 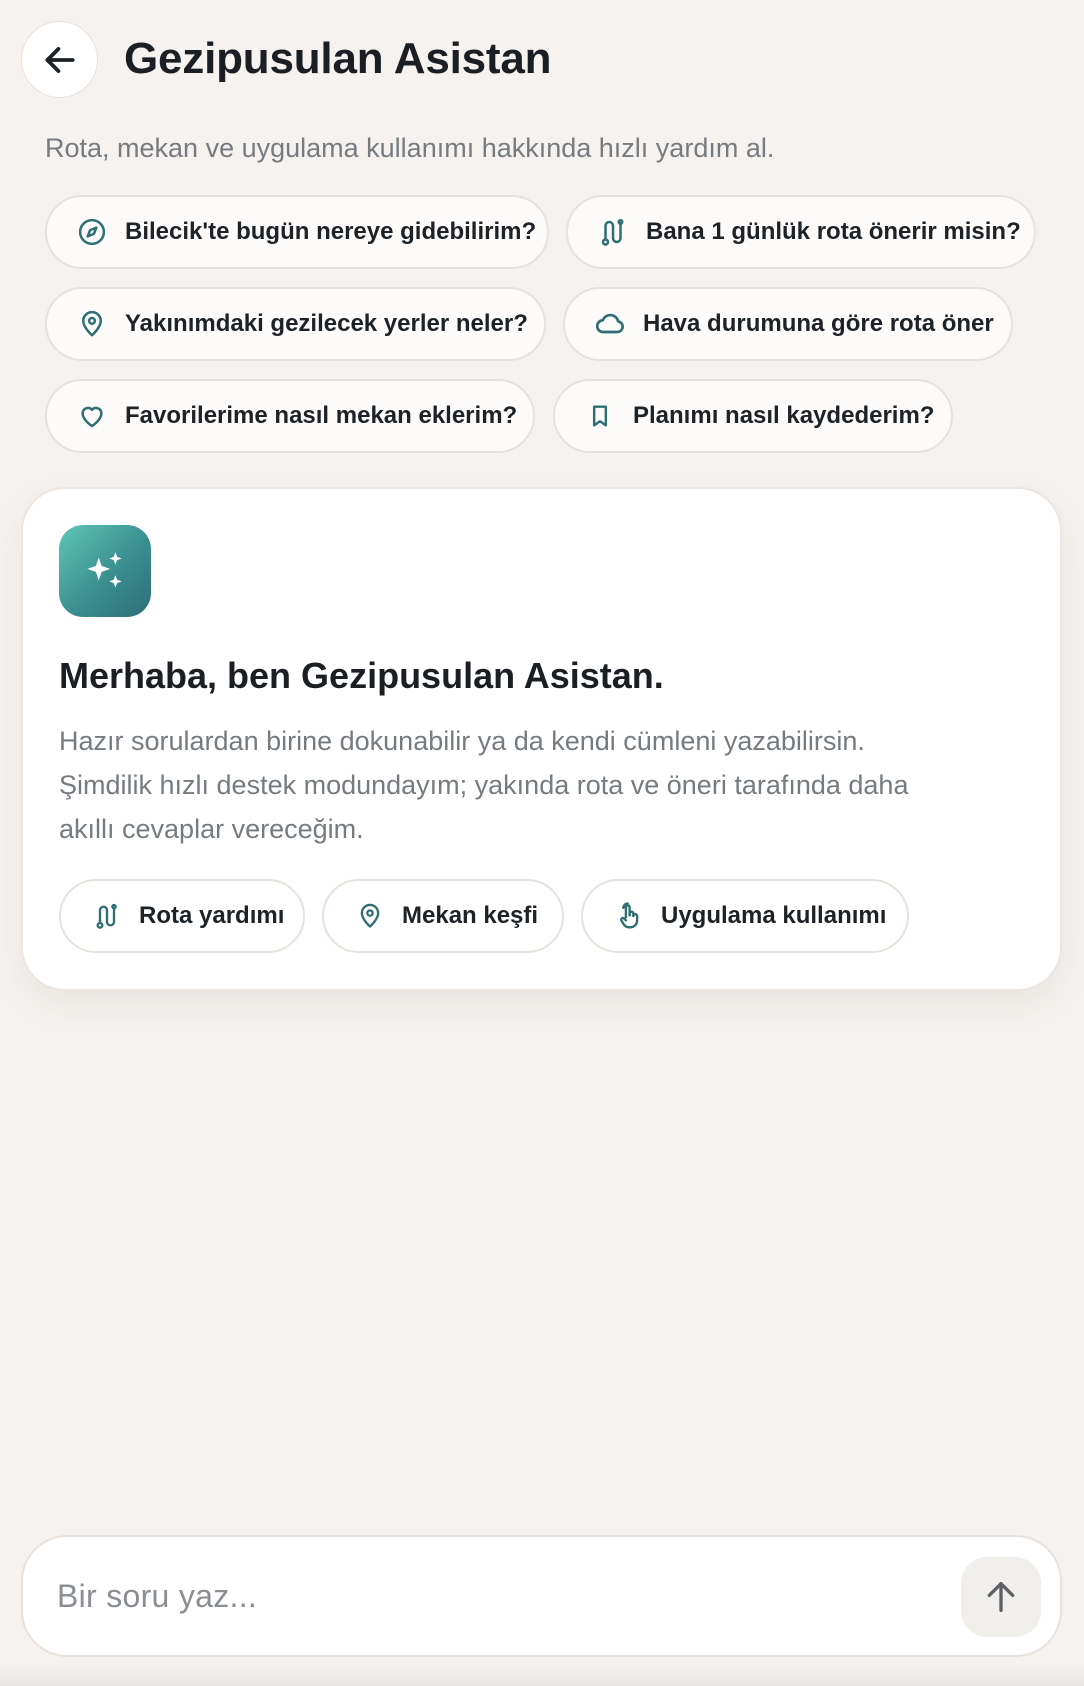 I want to click on welcome-title: Merhaba, ben Gezipusulan Asistan., so click(x=361, y=675).